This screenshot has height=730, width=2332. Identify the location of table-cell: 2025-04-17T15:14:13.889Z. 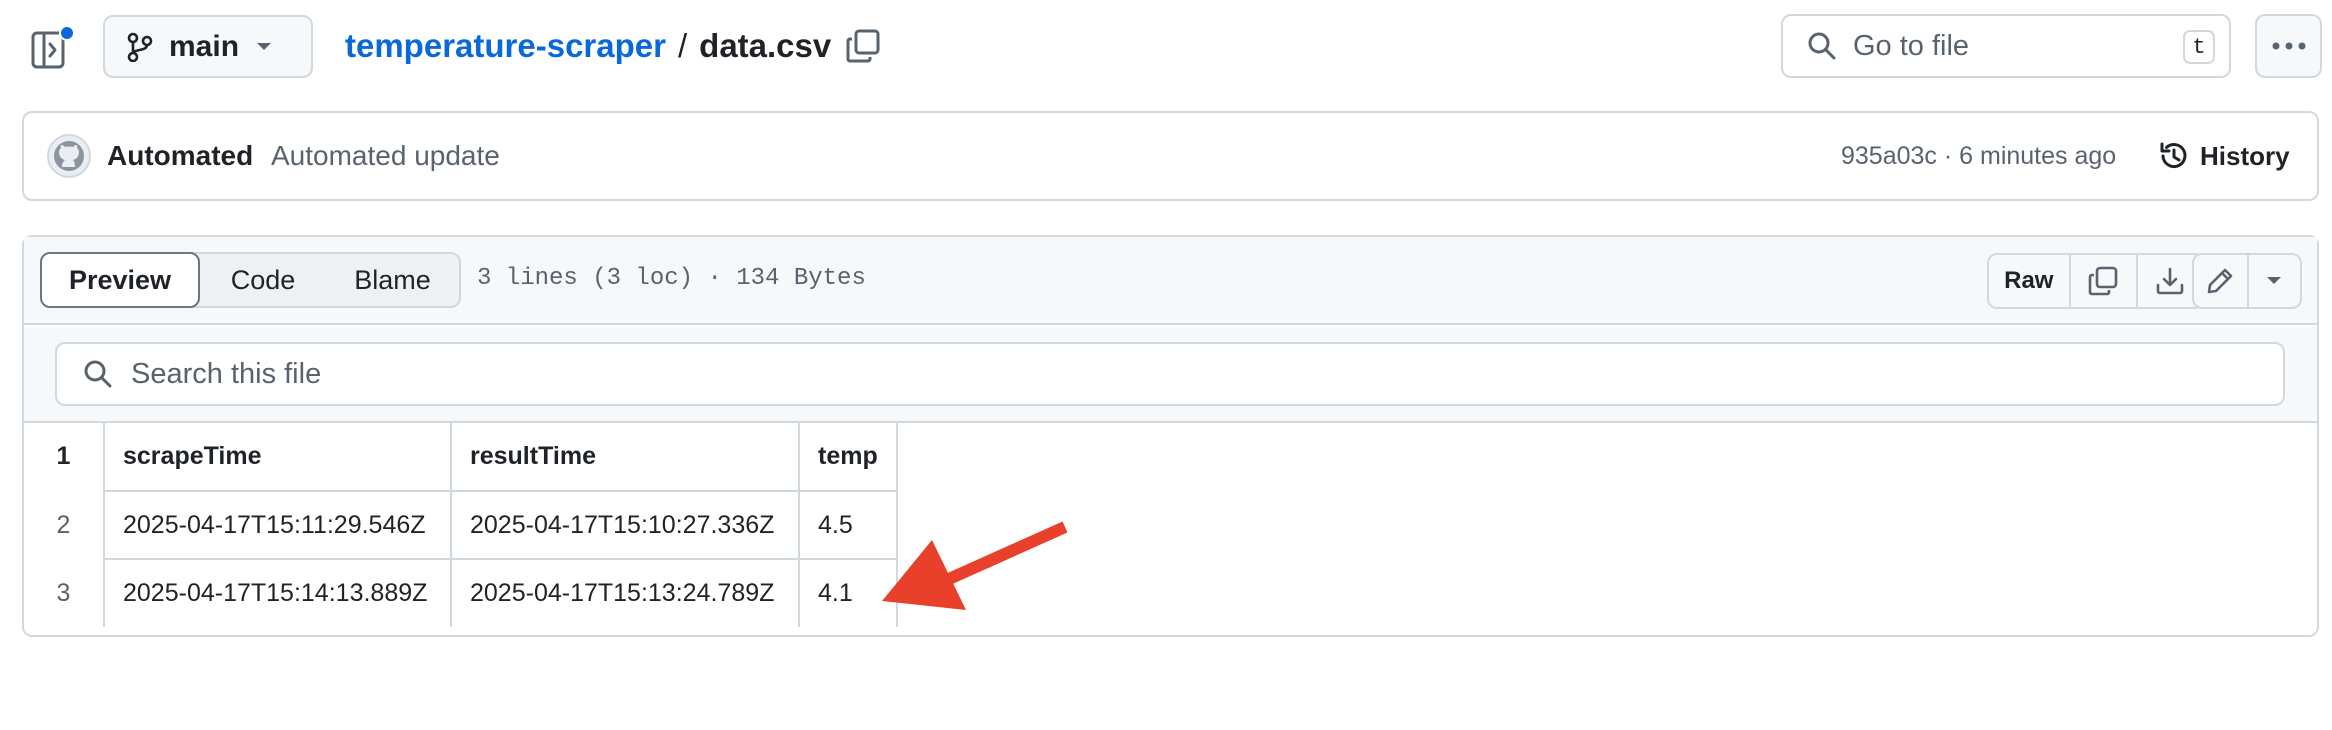
(277, 592).